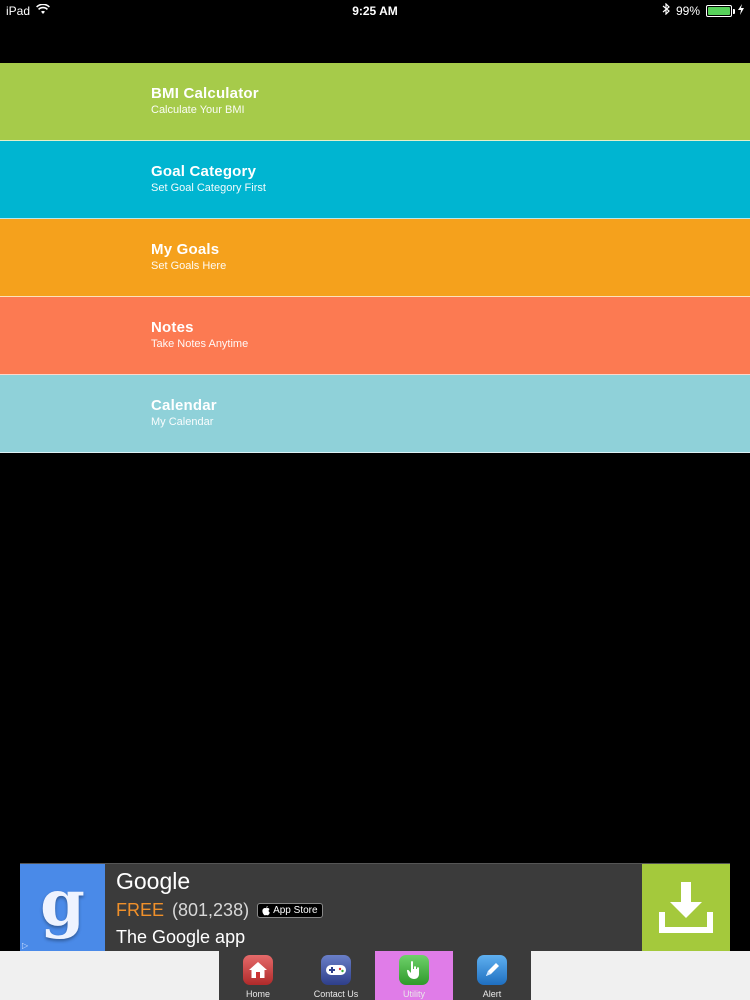 The width and height of the screenshot is (750, 1000). Describe the element at coordinates (414, 970) in the screenshot. I see `hand-pointer-icon` at that location.